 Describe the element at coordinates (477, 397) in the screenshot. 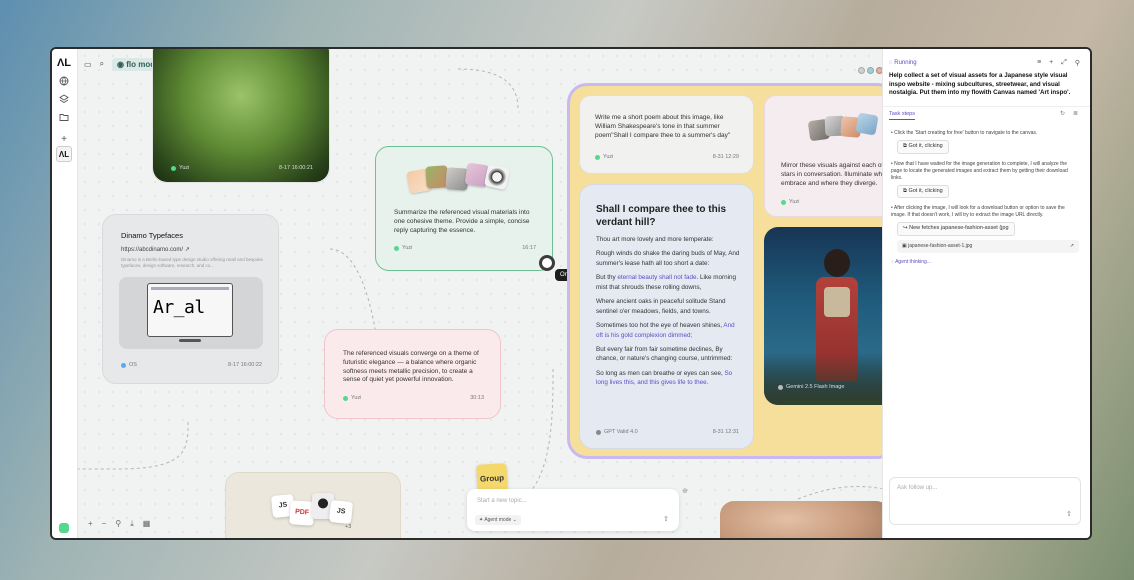

I see `futuristic-time: 30:13` at that location.